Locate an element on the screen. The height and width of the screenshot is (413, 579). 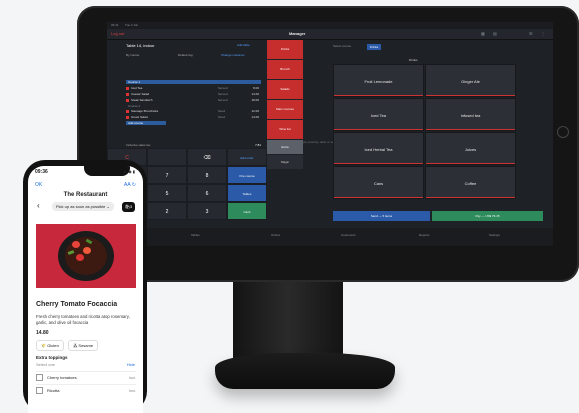
top-bar: Log out Manager ▦ ▤ ☰ ⋮ is located at coordinates (330, 34).